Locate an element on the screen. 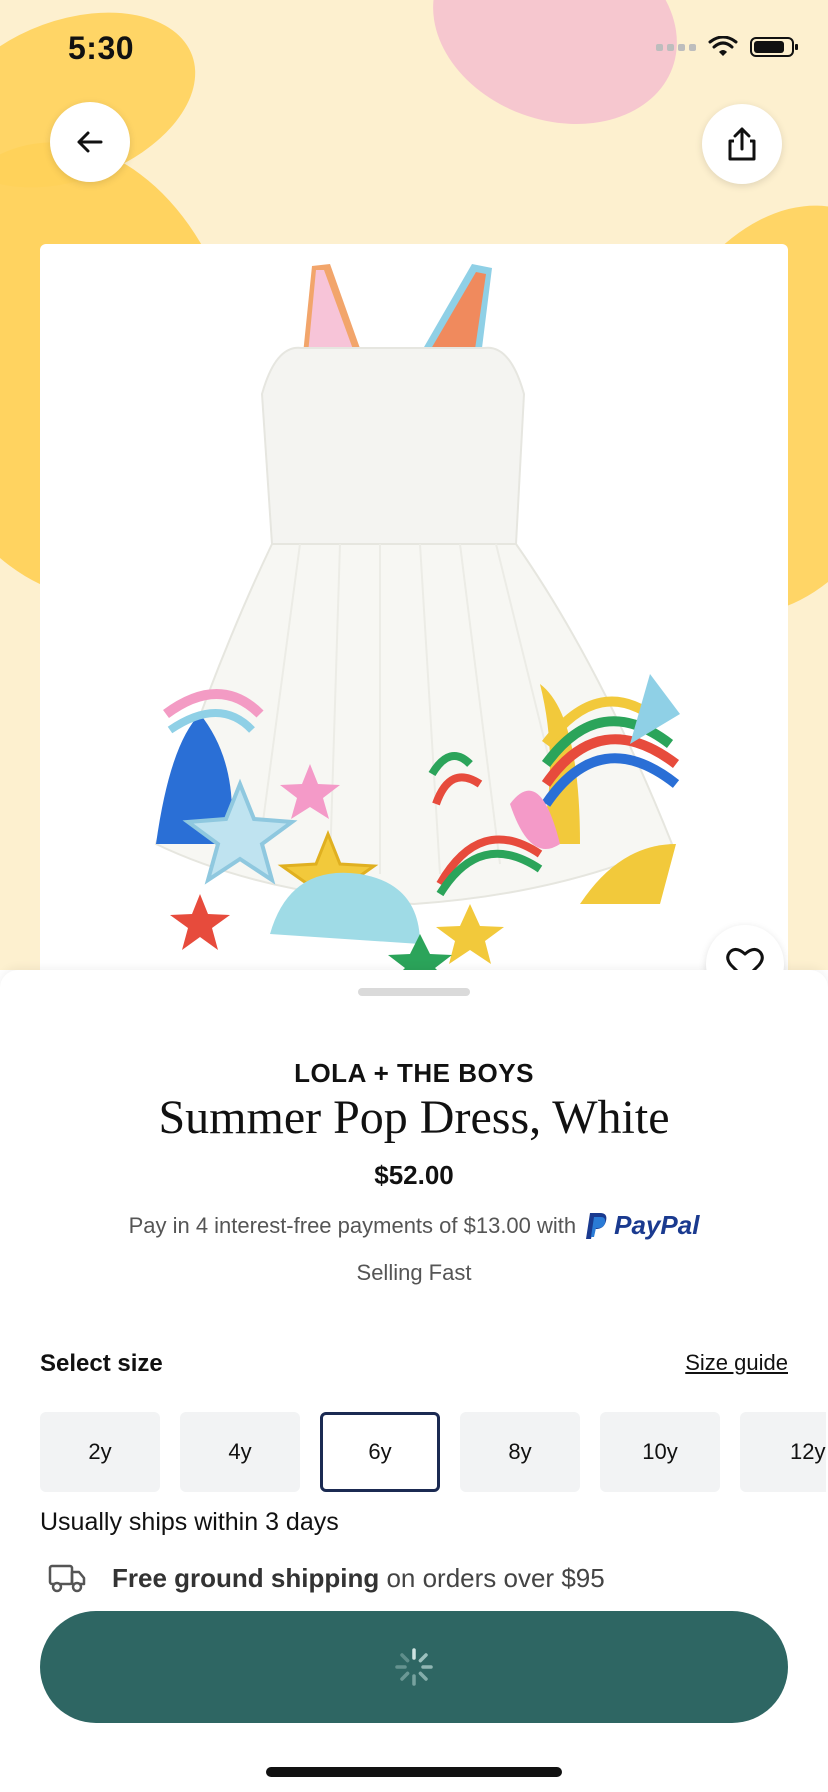 Image resolution: width=828 pixels, height=1792 pixels. size-guide-link: Size guide is located at coordinates (736, 1363).